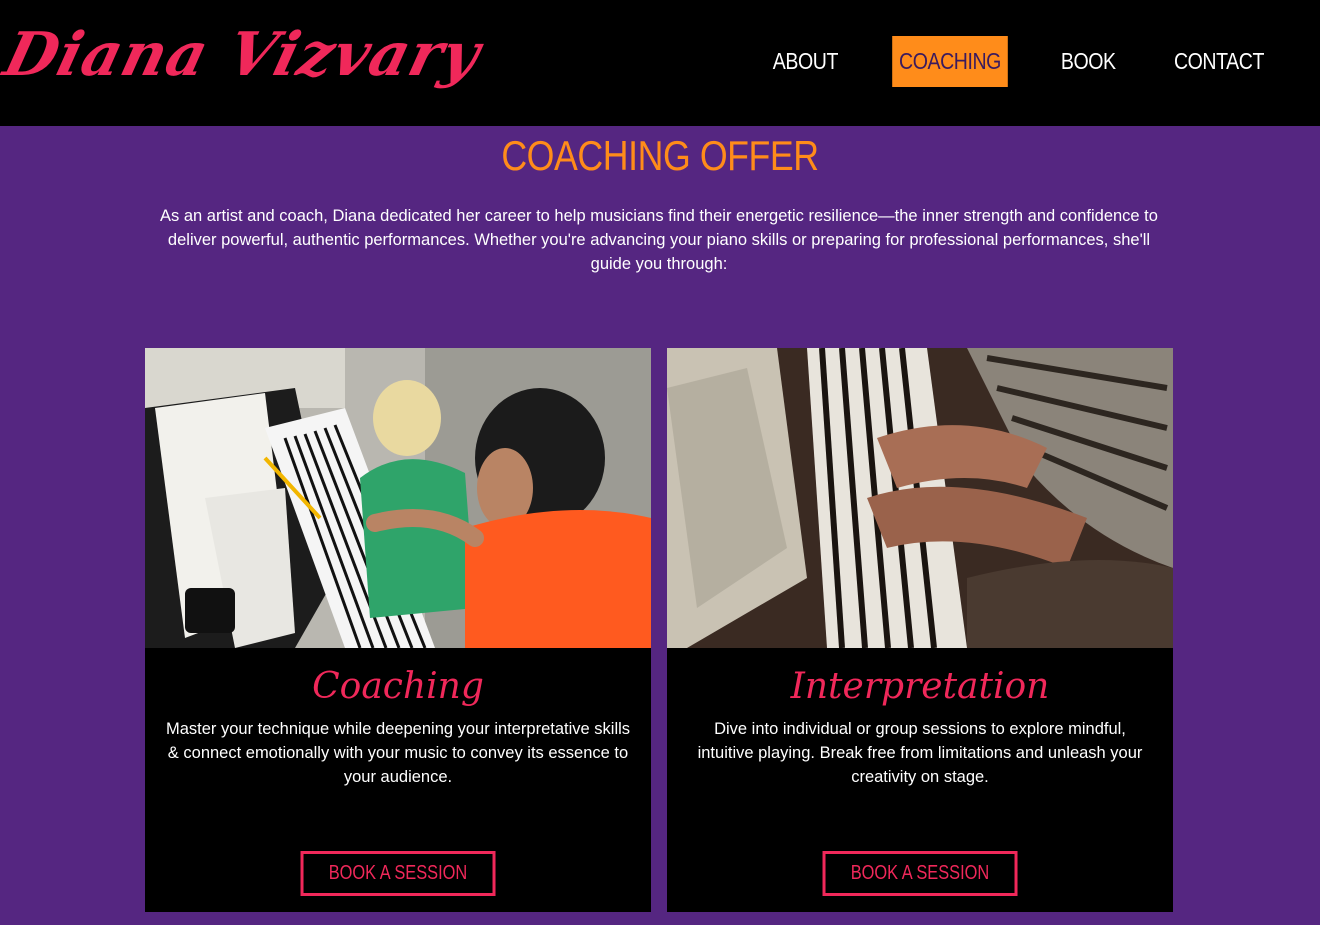  I want to click on interpretation-photo, so click(920, 498).